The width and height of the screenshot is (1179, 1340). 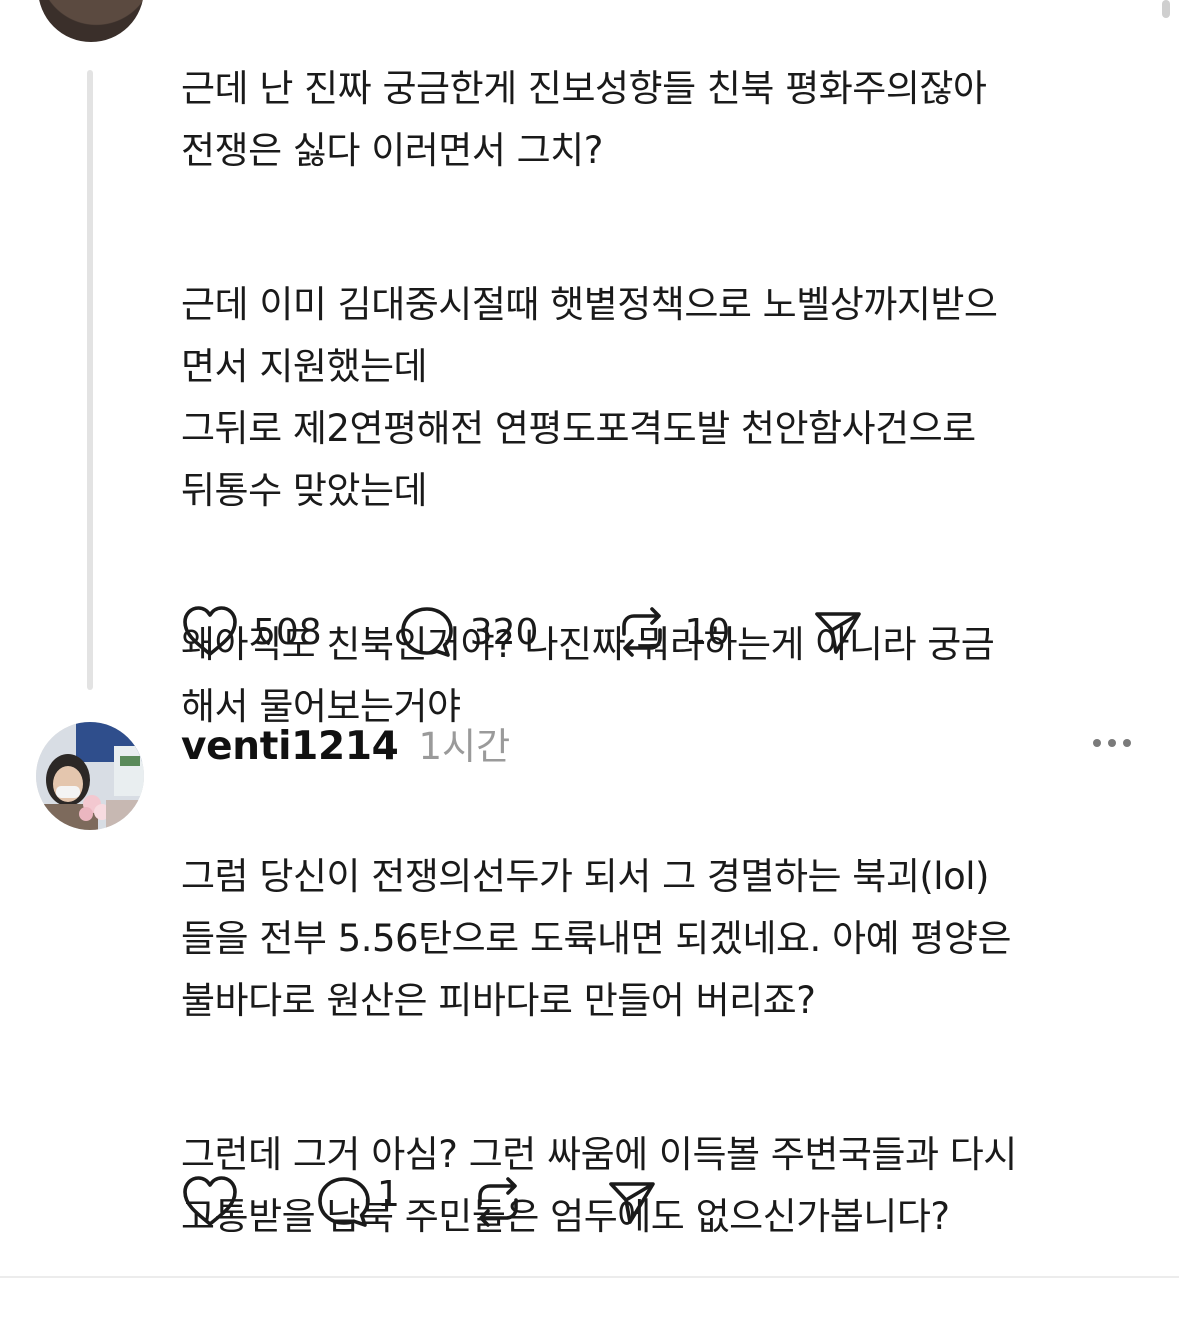 I want to click on repost-button, so click(x=498, y=1202).